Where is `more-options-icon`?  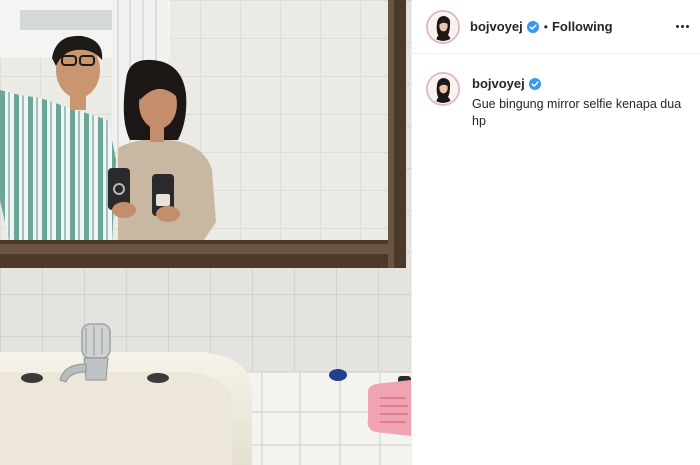
more-options-icon is located at coordinates (682, 26).